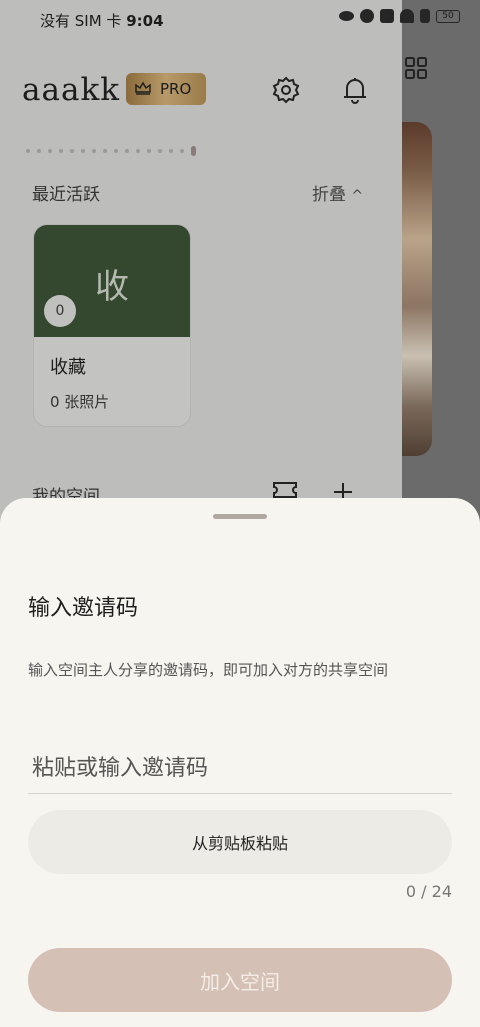 The height and width of the screenshot is (1027, 480). Describe the element at coordinates (286, 90) in the screenshot. I see `gear-icon` at that location.